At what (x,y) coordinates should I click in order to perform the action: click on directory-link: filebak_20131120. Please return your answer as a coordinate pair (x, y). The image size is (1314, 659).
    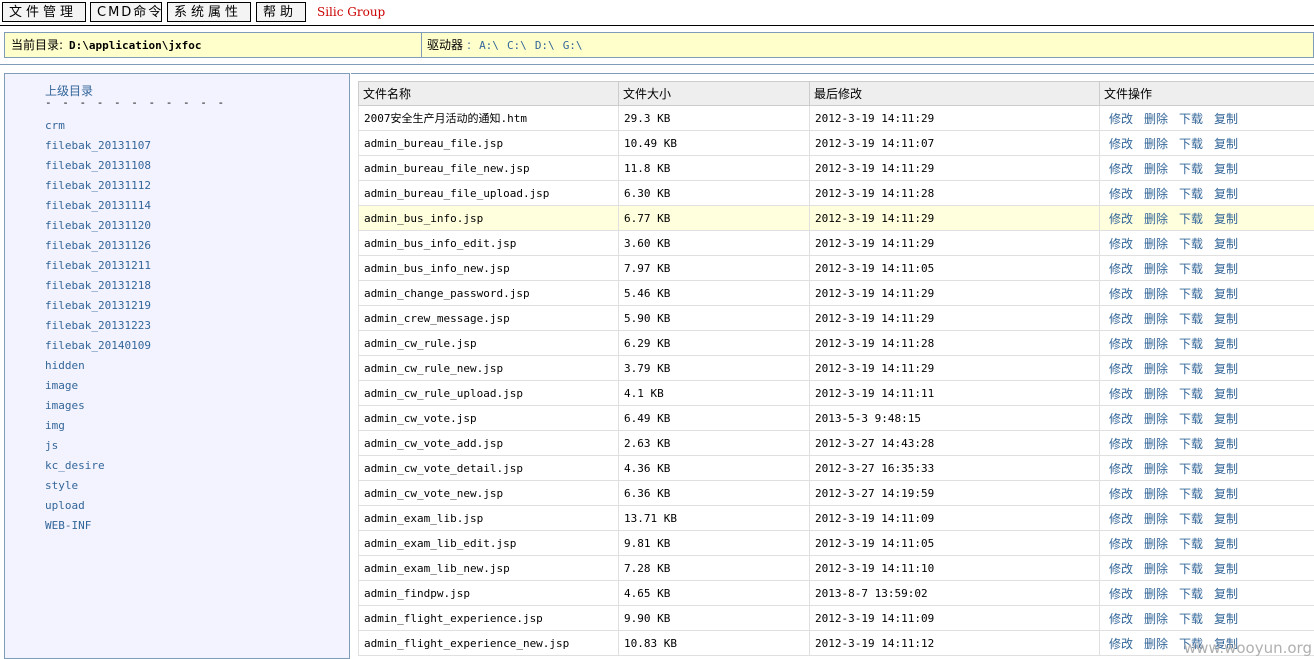
    Looking at the image, I should click on (98, 226).